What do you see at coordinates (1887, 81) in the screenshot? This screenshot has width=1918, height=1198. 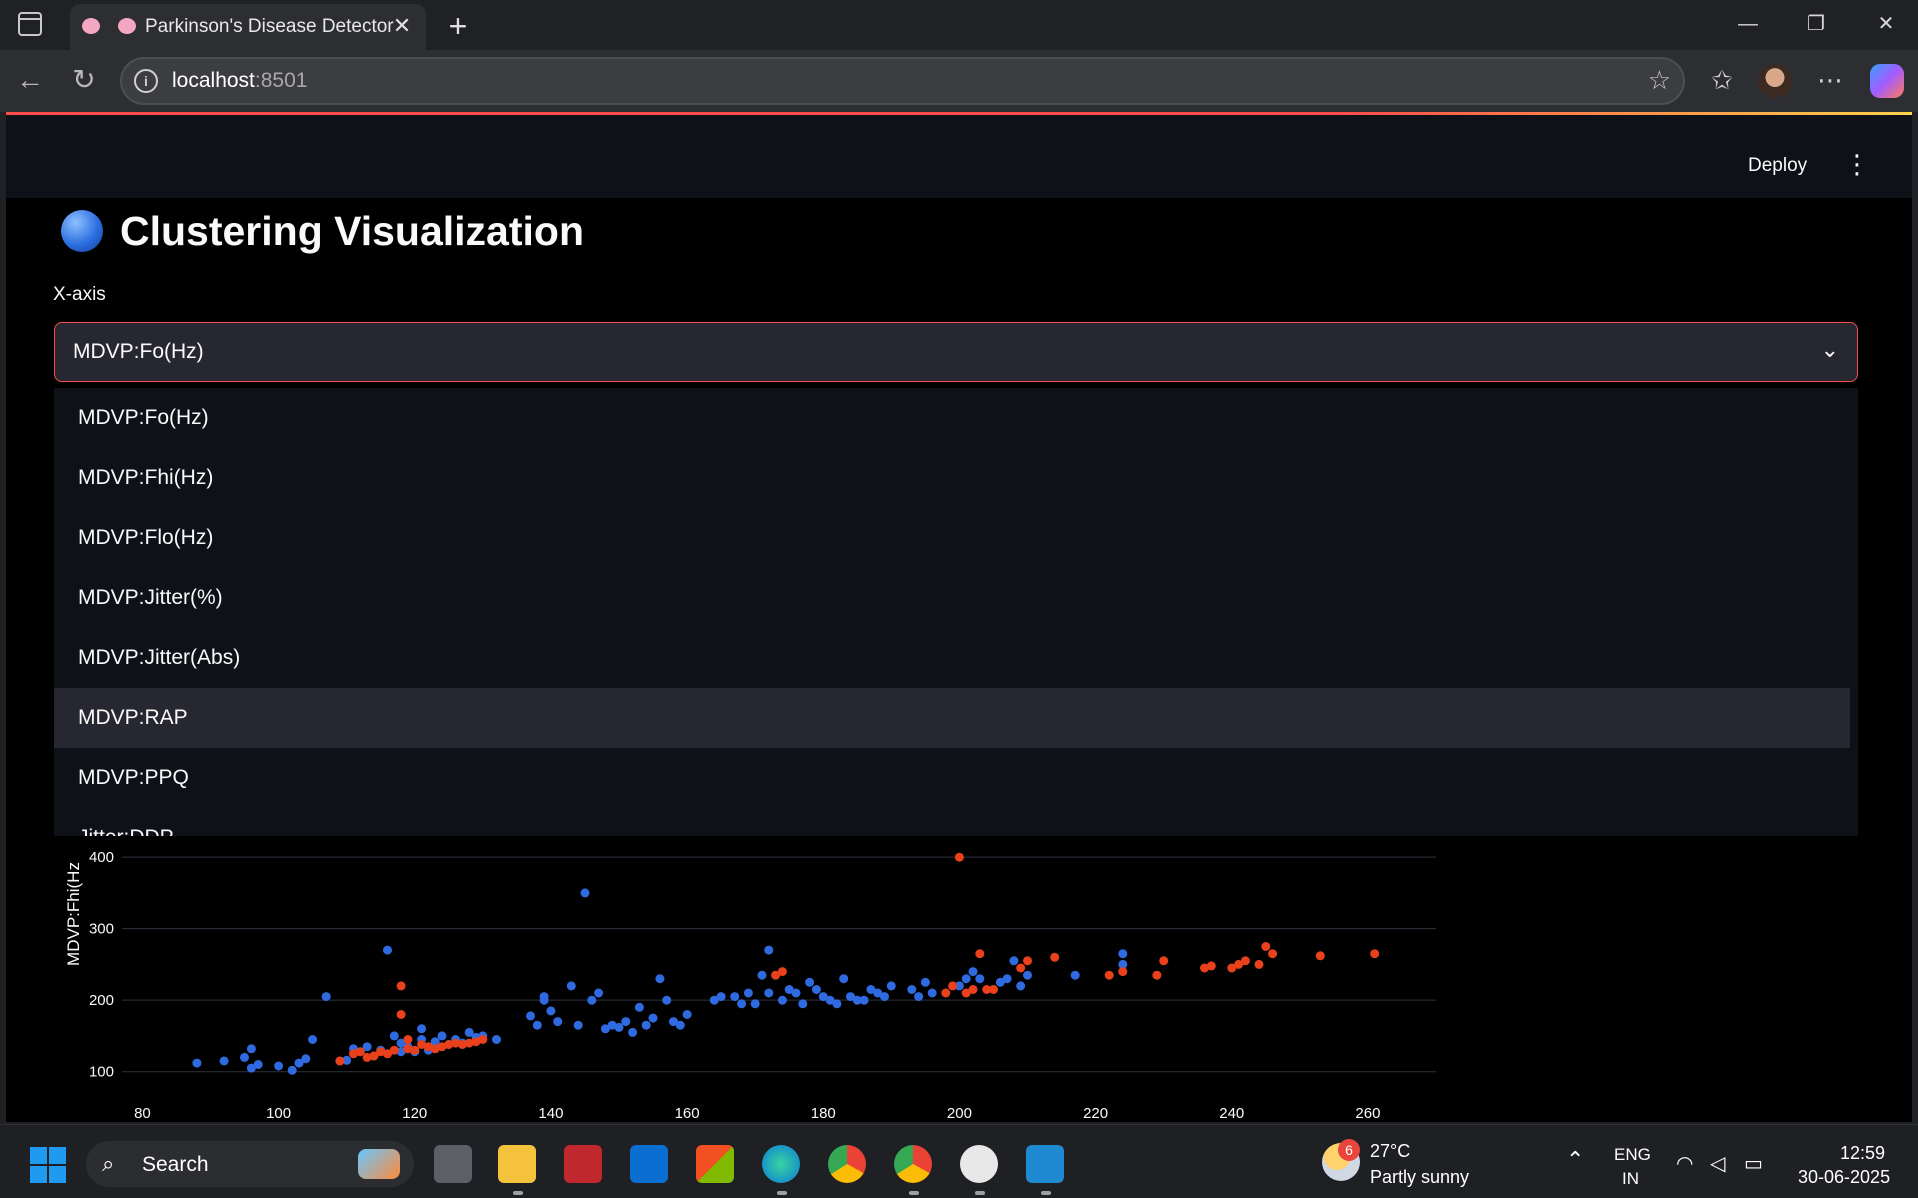 I see `copilot-icon` at bounding box center [1887, 81].